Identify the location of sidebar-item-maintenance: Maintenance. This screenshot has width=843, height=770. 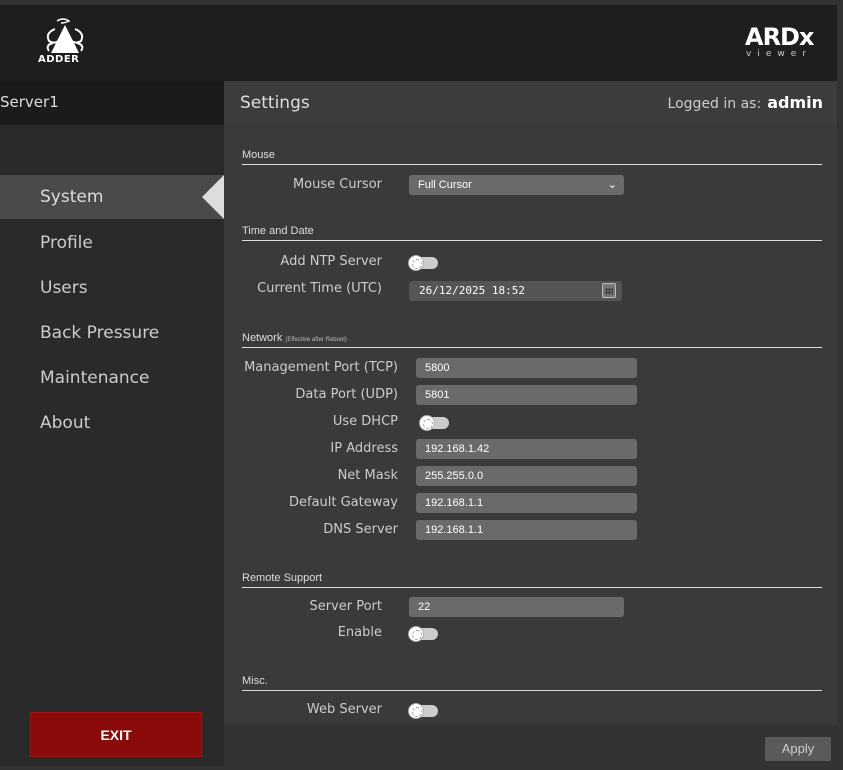
(112, 378).